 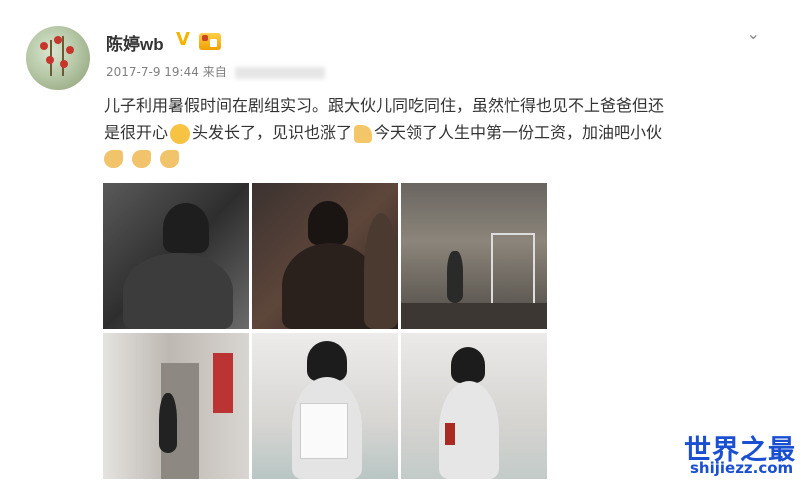 What do you see at coordinates (363, 133) in the screenshot?
I see `thumbs-up-icon` at bounding box center [363, 133].